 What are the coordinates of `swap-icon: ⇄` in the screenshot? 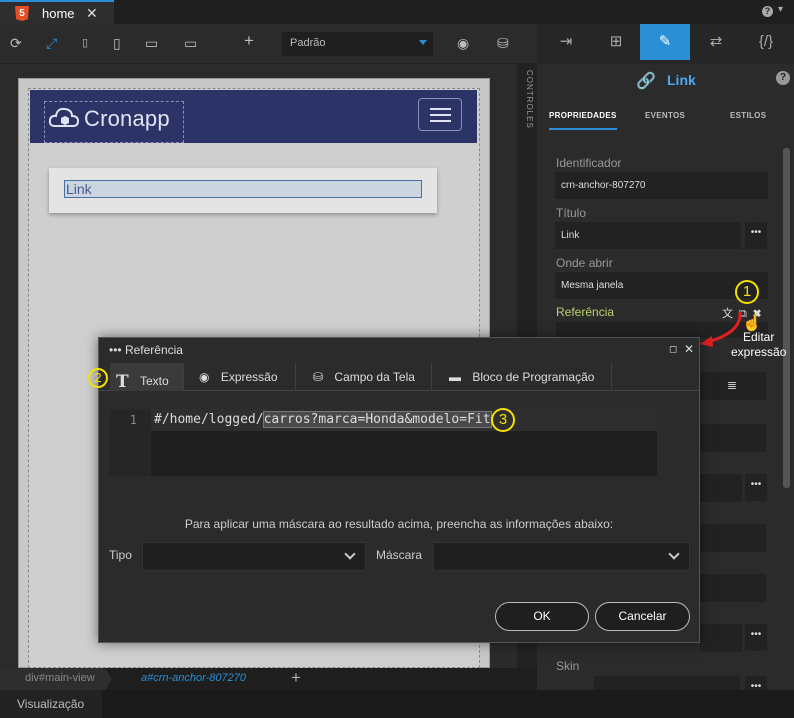 It's located at (716, 42).